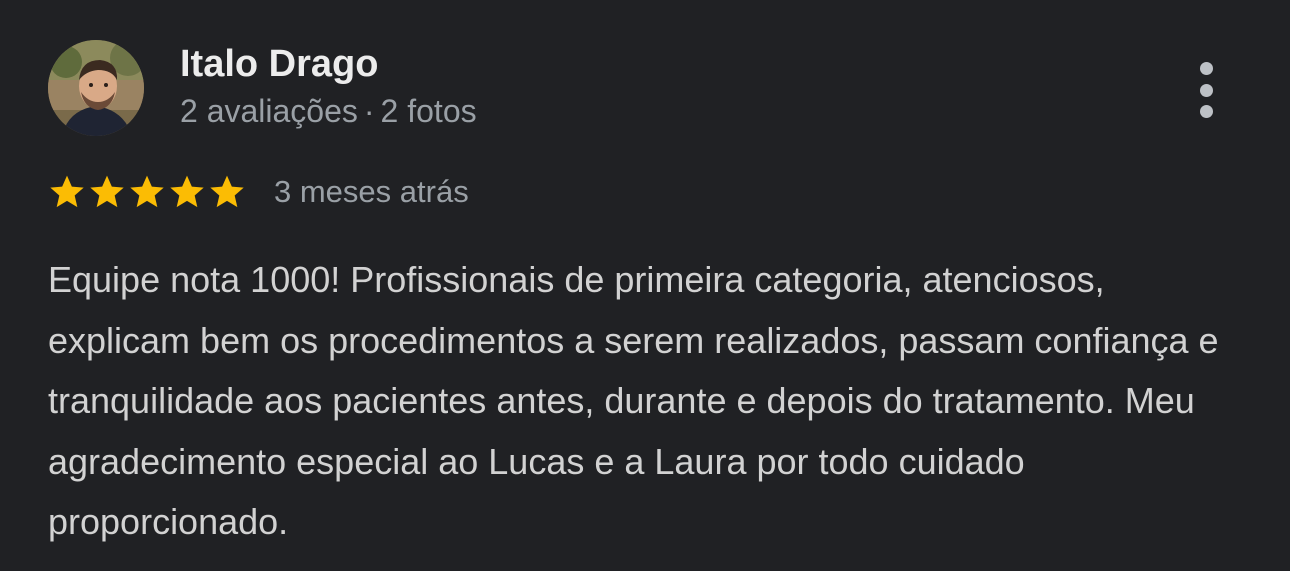 Image resolution: width=1290 pixels, height=571 pixels. I want to click on review-date: 3 meses atrás, so click(371, 191).